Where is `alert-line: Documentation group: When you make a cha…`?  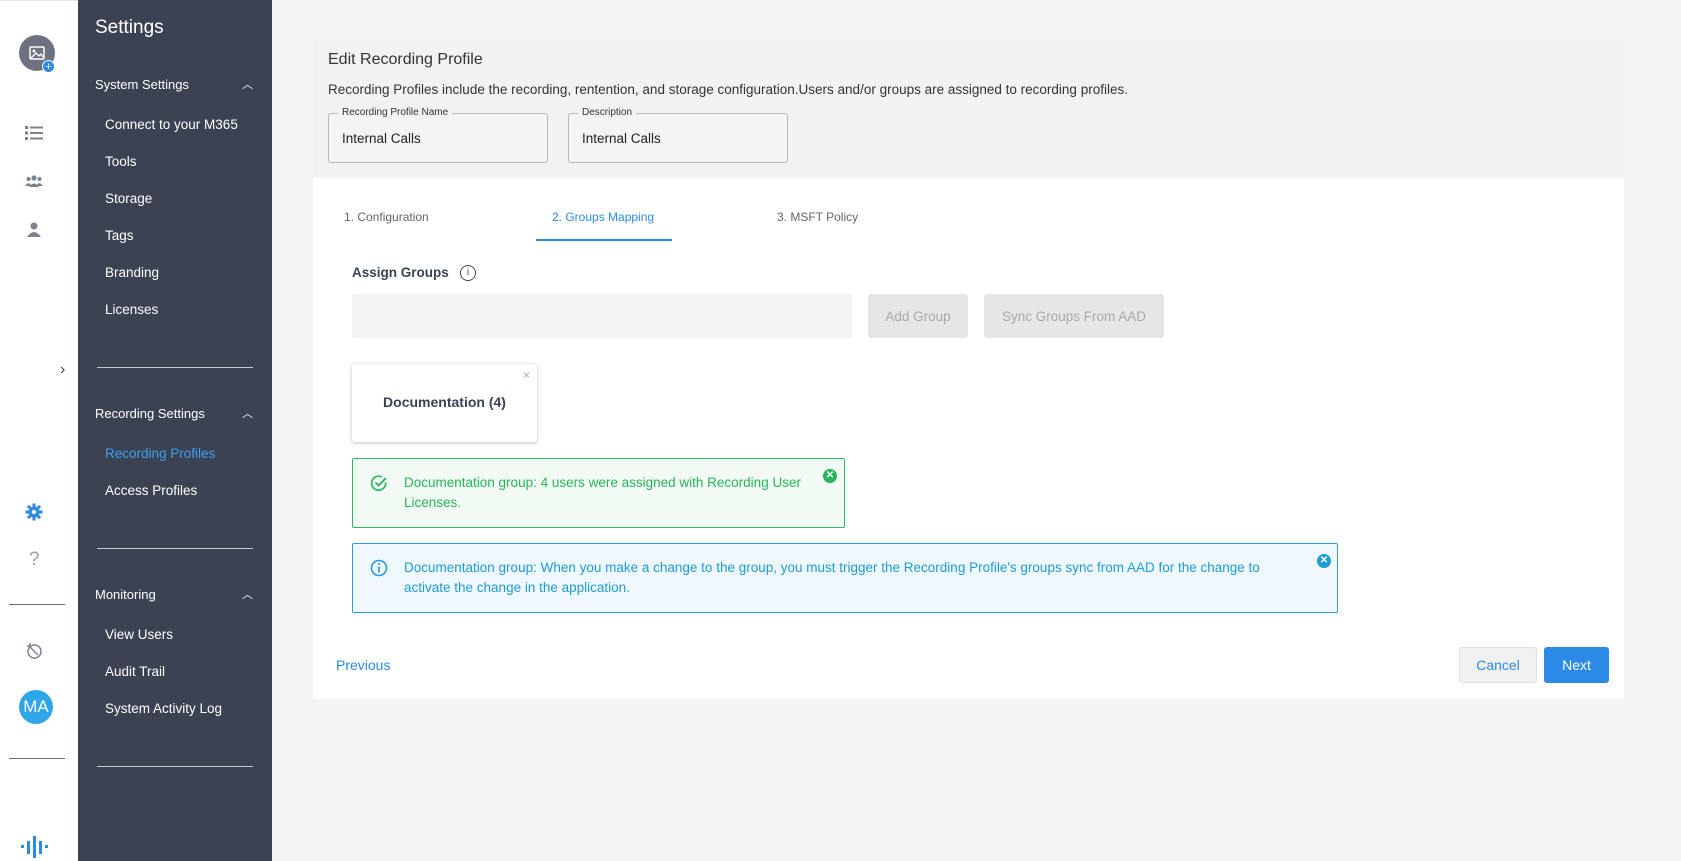 alert-line: Documentation group: When you make a cha… is located at coordinates (832, 567).